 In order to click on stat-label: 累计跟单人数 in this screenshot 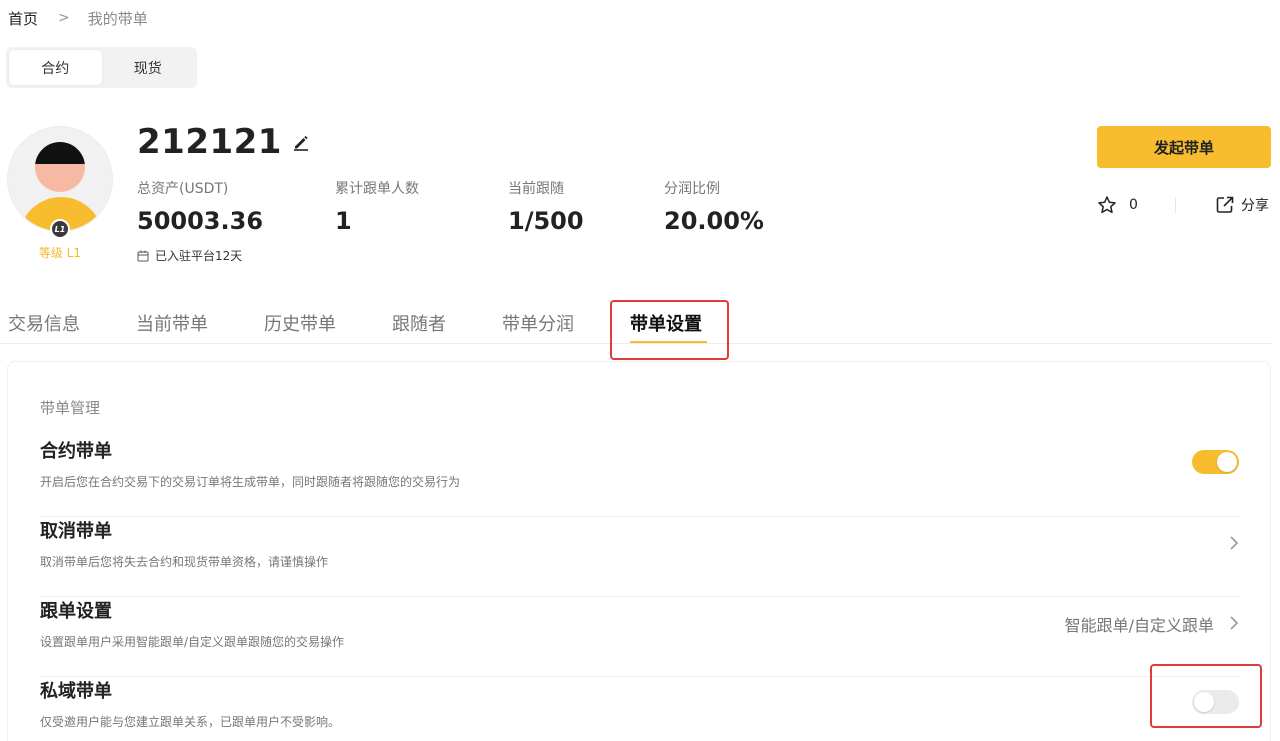, I will do `click(377, 189)`.